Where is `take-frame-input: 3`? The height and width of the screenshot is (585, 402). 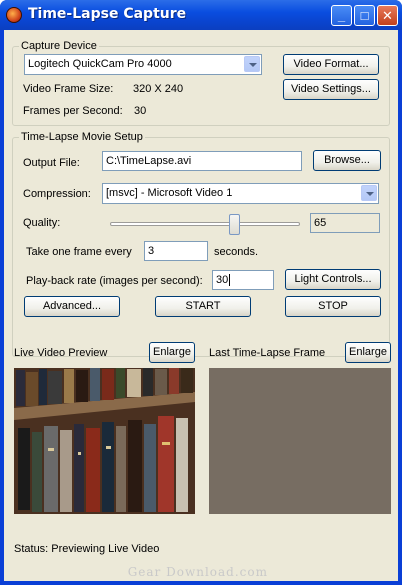 take-frame-input: 3 is located at coordinates (176, 251).